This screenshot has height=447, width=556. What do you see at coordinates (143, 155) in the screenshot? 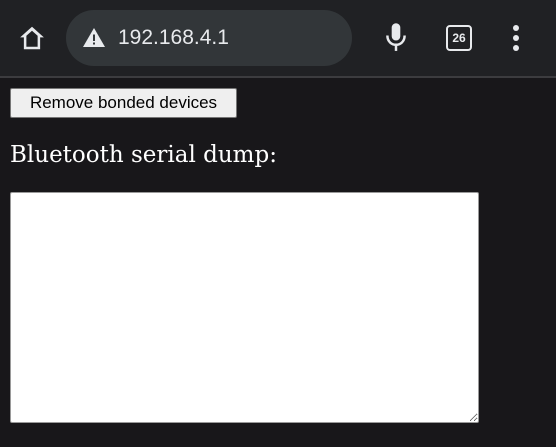
I see `bluetooth-dump-label: Bluetooth serial dump:` at bounding box center [143, 155].